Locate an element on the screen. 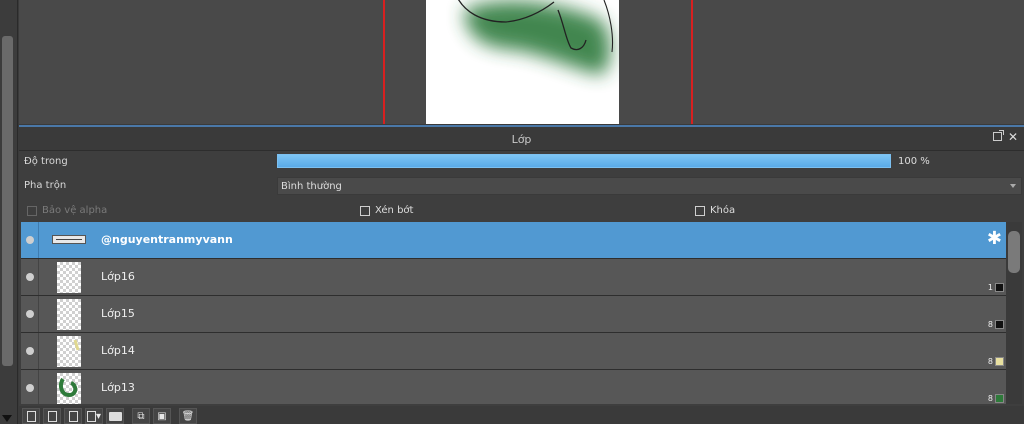 This screenshot has height=424, width=1024. new-folder-button is located at coordinates (115, 416).